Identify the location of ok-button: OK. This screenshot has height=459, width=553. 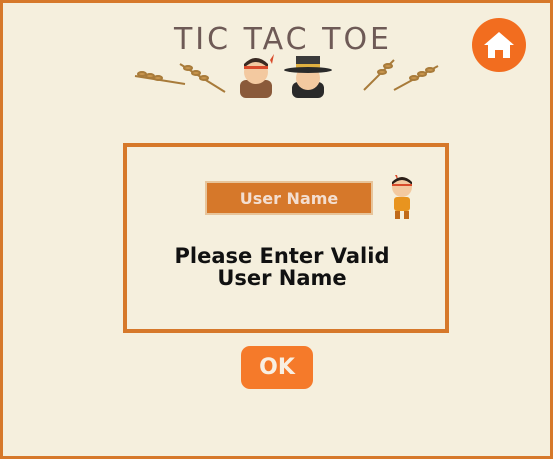
(277, 367).